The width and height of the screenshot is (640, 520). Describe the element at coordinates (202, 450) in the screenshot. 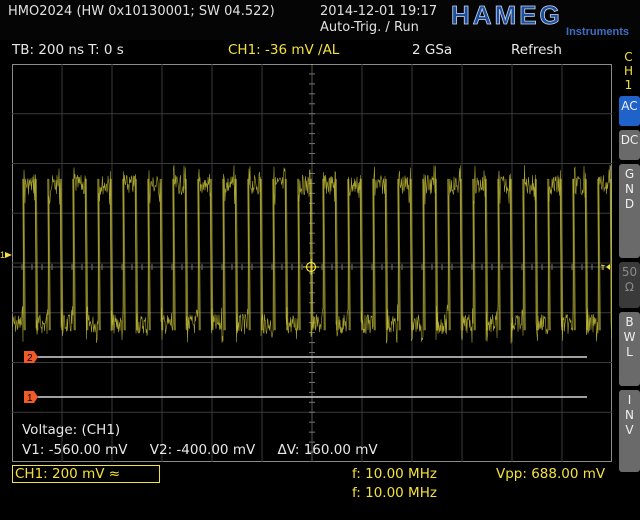

I see `readout-v2: V2: -400.00 mV` at that location.